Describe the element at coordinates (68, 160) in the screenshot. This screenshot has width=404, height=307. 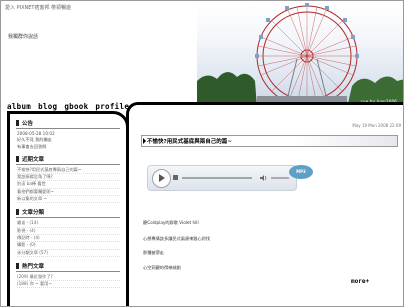
I see `section-header: 近期文章` at that location.